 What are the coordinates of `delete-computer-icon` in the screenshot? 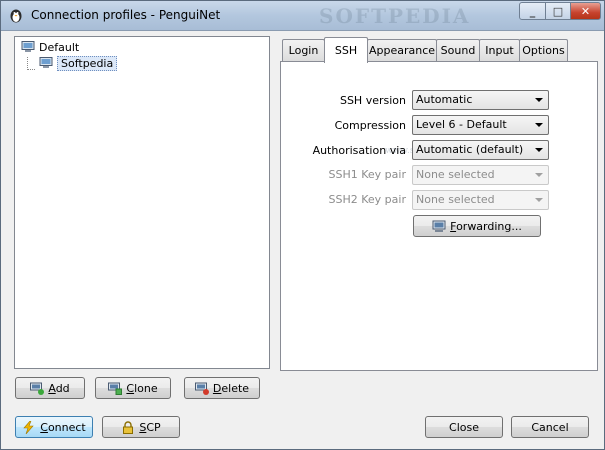 It's located at (201, 388).